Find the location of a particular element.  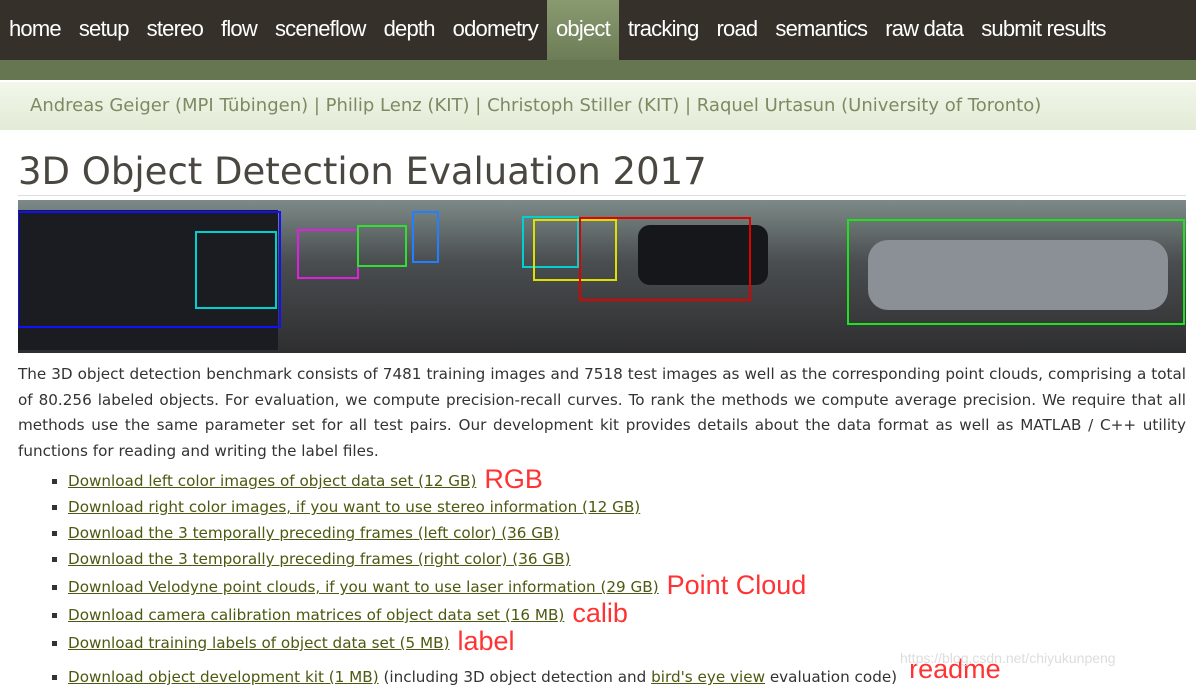

nav-setup: setup is located at coordinates (104, 30).